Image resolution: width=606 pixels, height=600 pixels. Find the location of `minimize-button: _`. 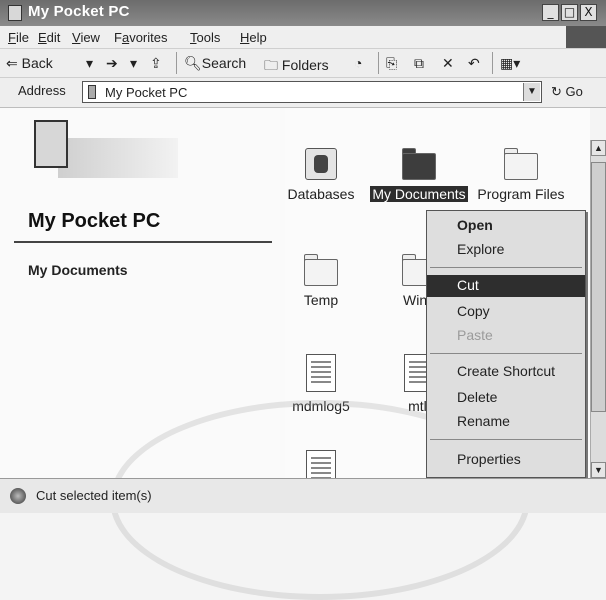

minimize-button: _ is located at coordinates (550, 12).